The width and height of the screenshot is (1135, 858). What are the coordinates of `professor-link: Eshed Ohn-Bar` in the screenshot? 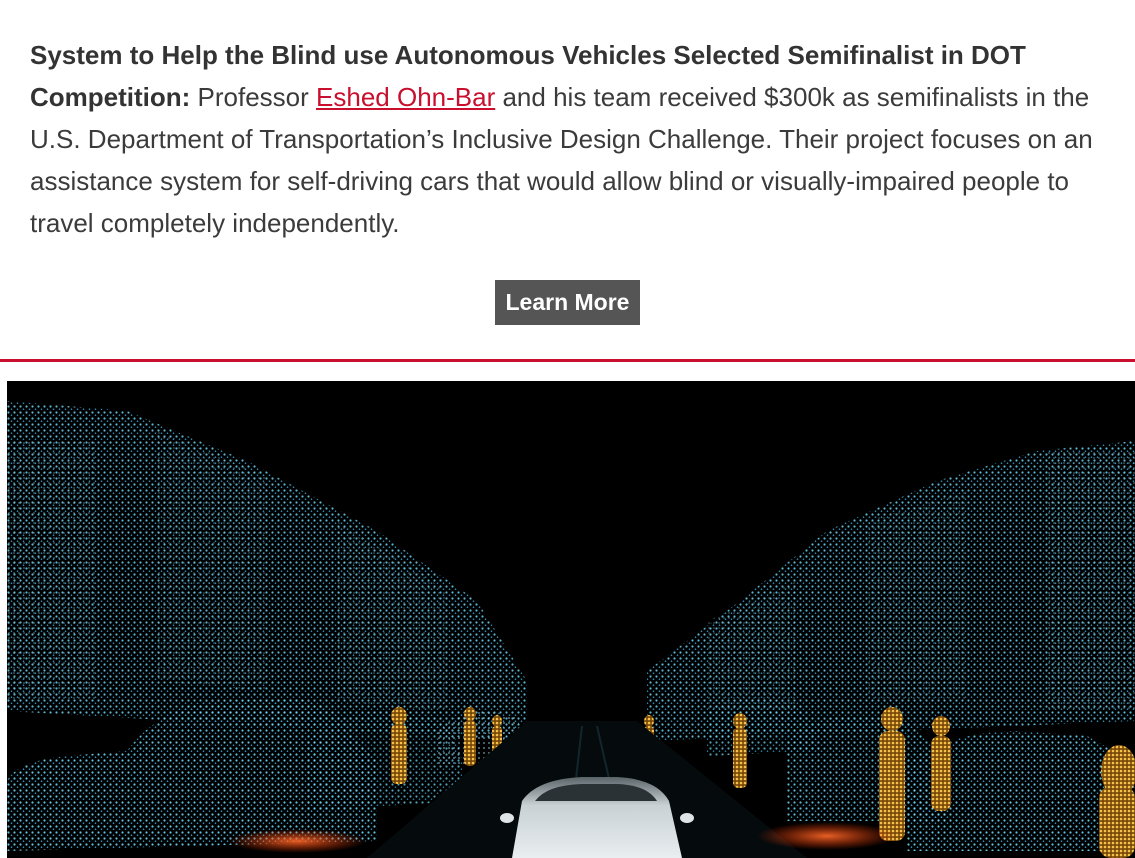 It's located at (405, 97).